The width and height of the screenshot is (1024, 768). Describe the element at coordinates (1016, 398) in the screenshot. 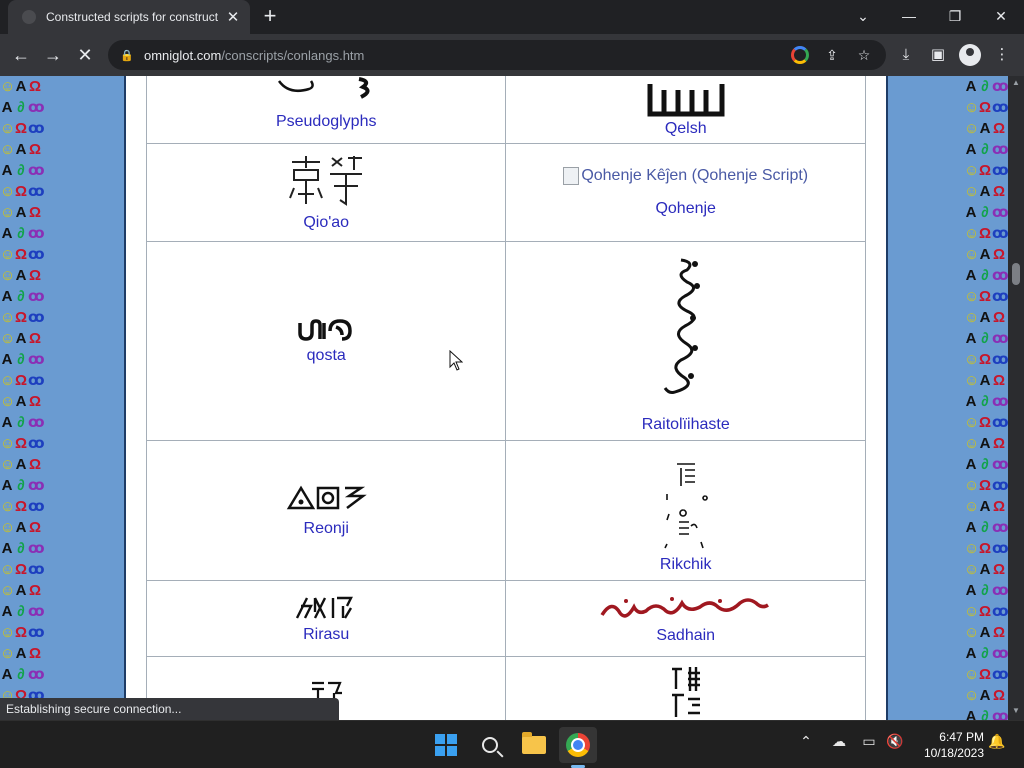

I see `page-scrollbar: ▲ ▼` at that location.